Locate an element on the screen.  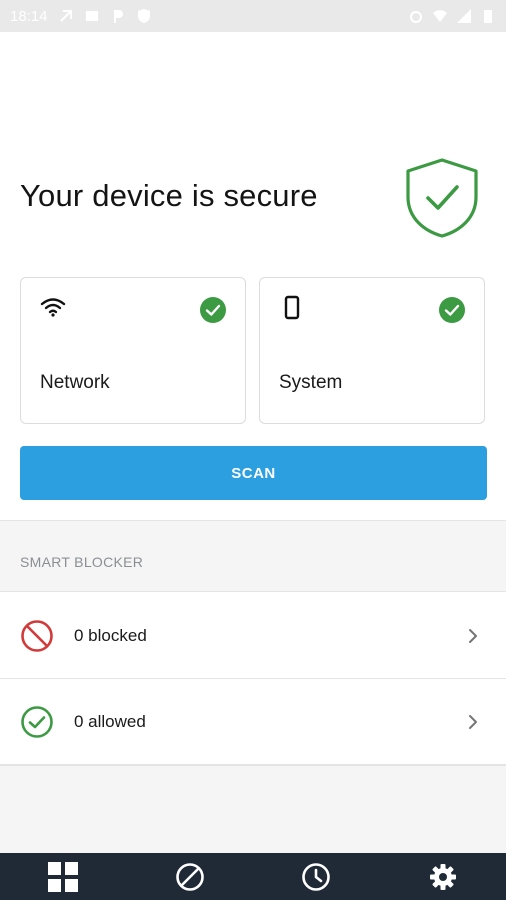
history-clock-icon is located at coordinates (316, 876).